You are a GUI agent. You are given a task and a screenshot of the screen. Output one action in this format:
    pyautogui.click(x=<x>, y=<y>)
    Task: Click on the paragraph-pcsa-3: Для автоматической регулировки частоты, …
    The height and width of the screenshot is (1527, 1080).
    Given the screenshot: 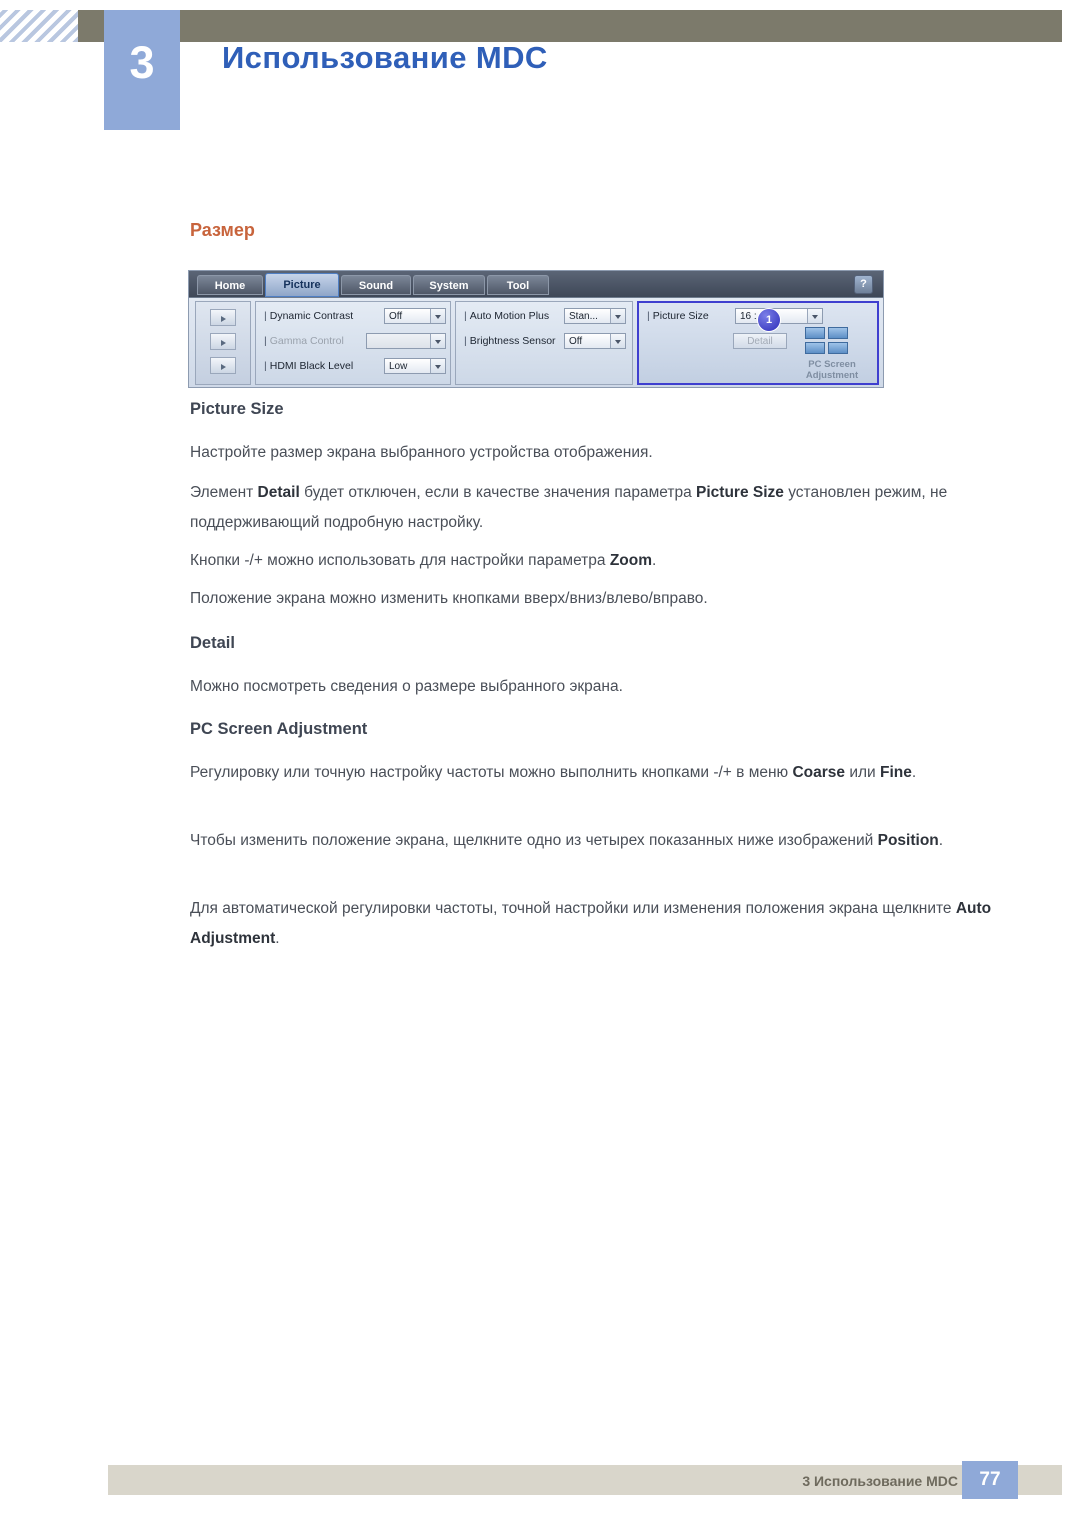 What is the action you would take?
    pyautogui.click(x=595, y=924)
    